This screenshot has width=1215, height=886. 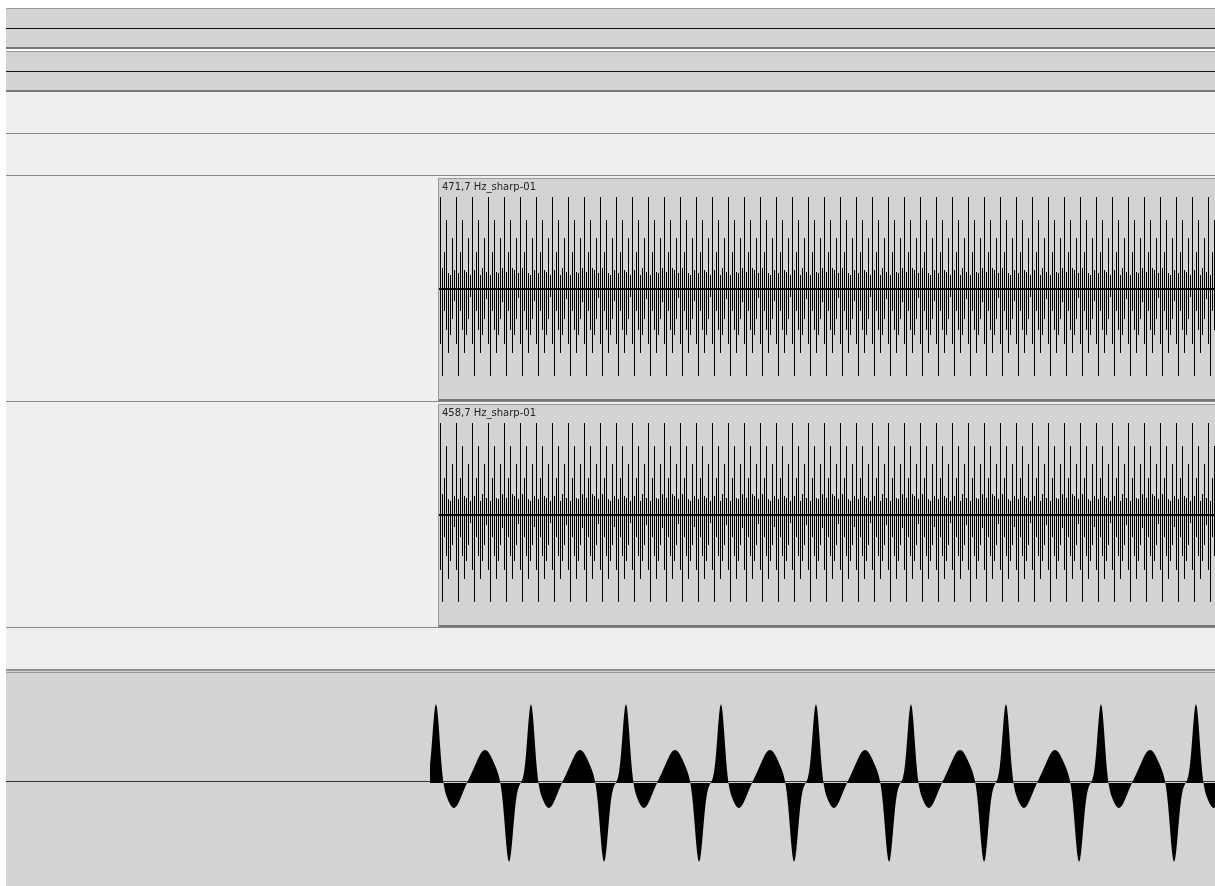 I want to click on clip-name: 471,7 Hz_sharp-01, so click(x=489, y=186).